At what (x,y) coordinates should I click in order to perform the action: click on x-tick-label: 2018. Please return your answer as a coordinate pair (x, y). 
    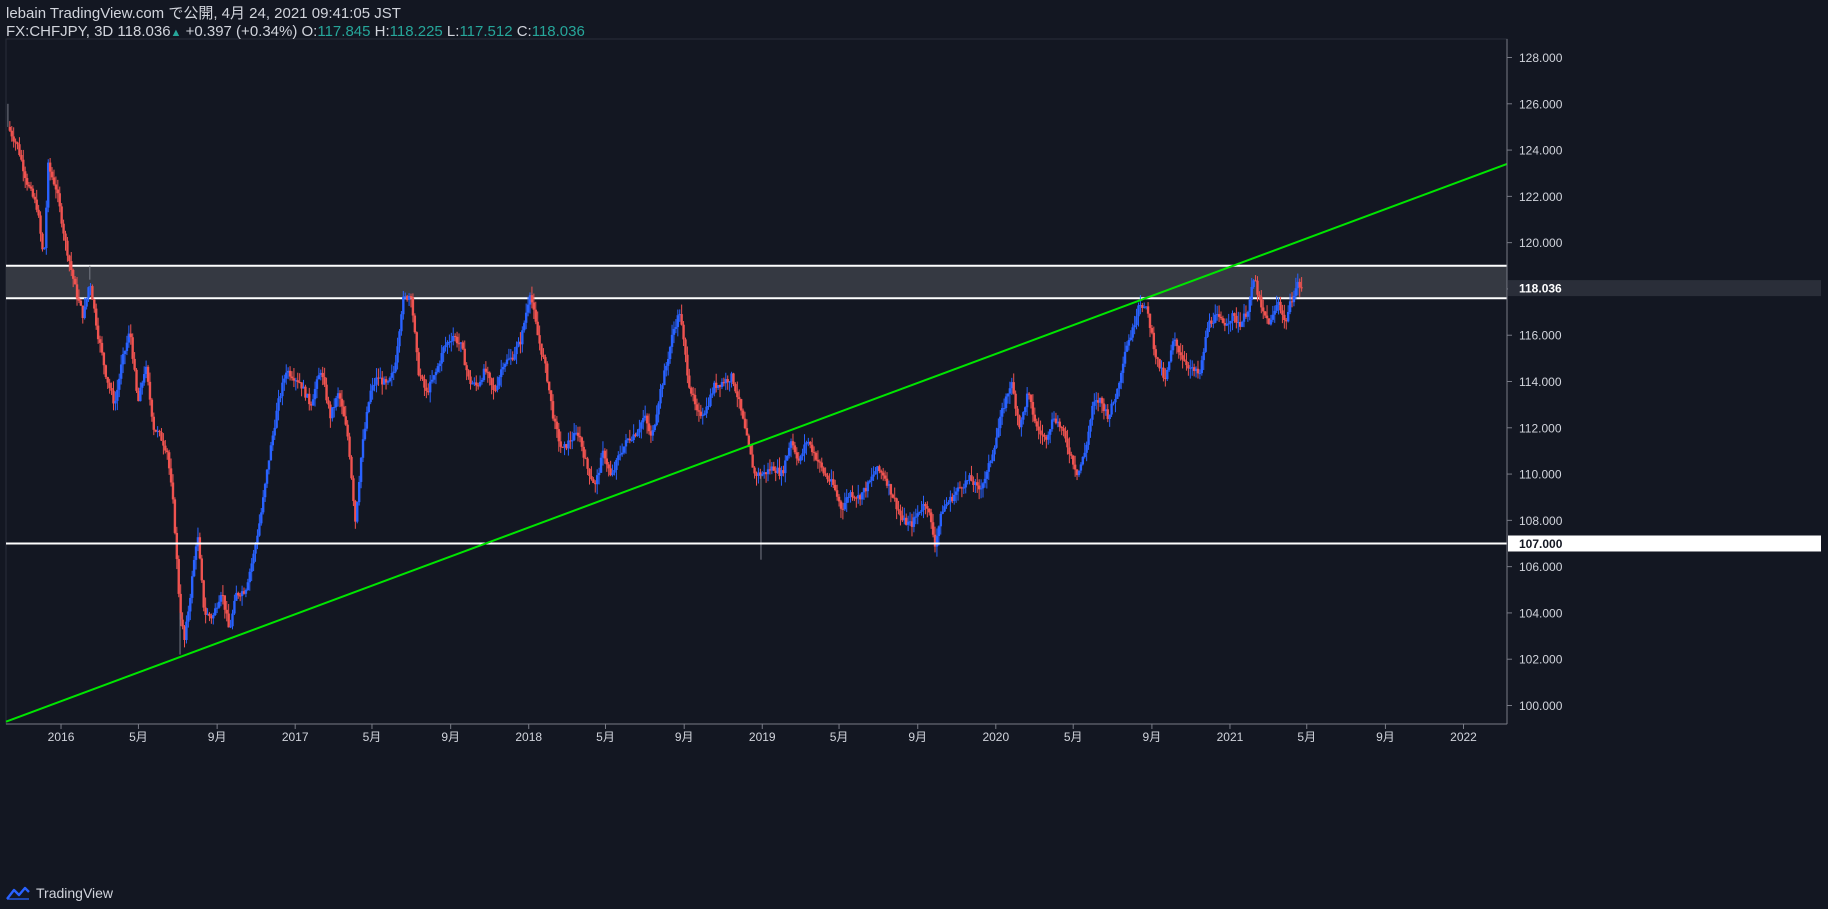
    Looking at the image, I should click on (528, 737).